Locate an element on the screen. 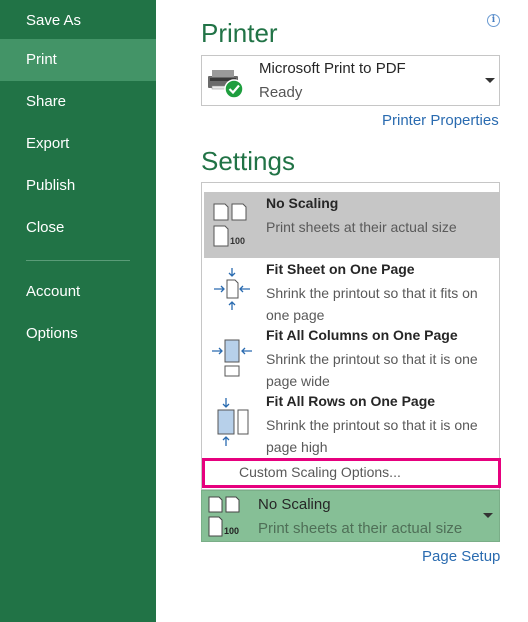 Image resolution: width=528 pixels, height=622 pixels. printer-status: Ready is located at coordinates (281, 92).